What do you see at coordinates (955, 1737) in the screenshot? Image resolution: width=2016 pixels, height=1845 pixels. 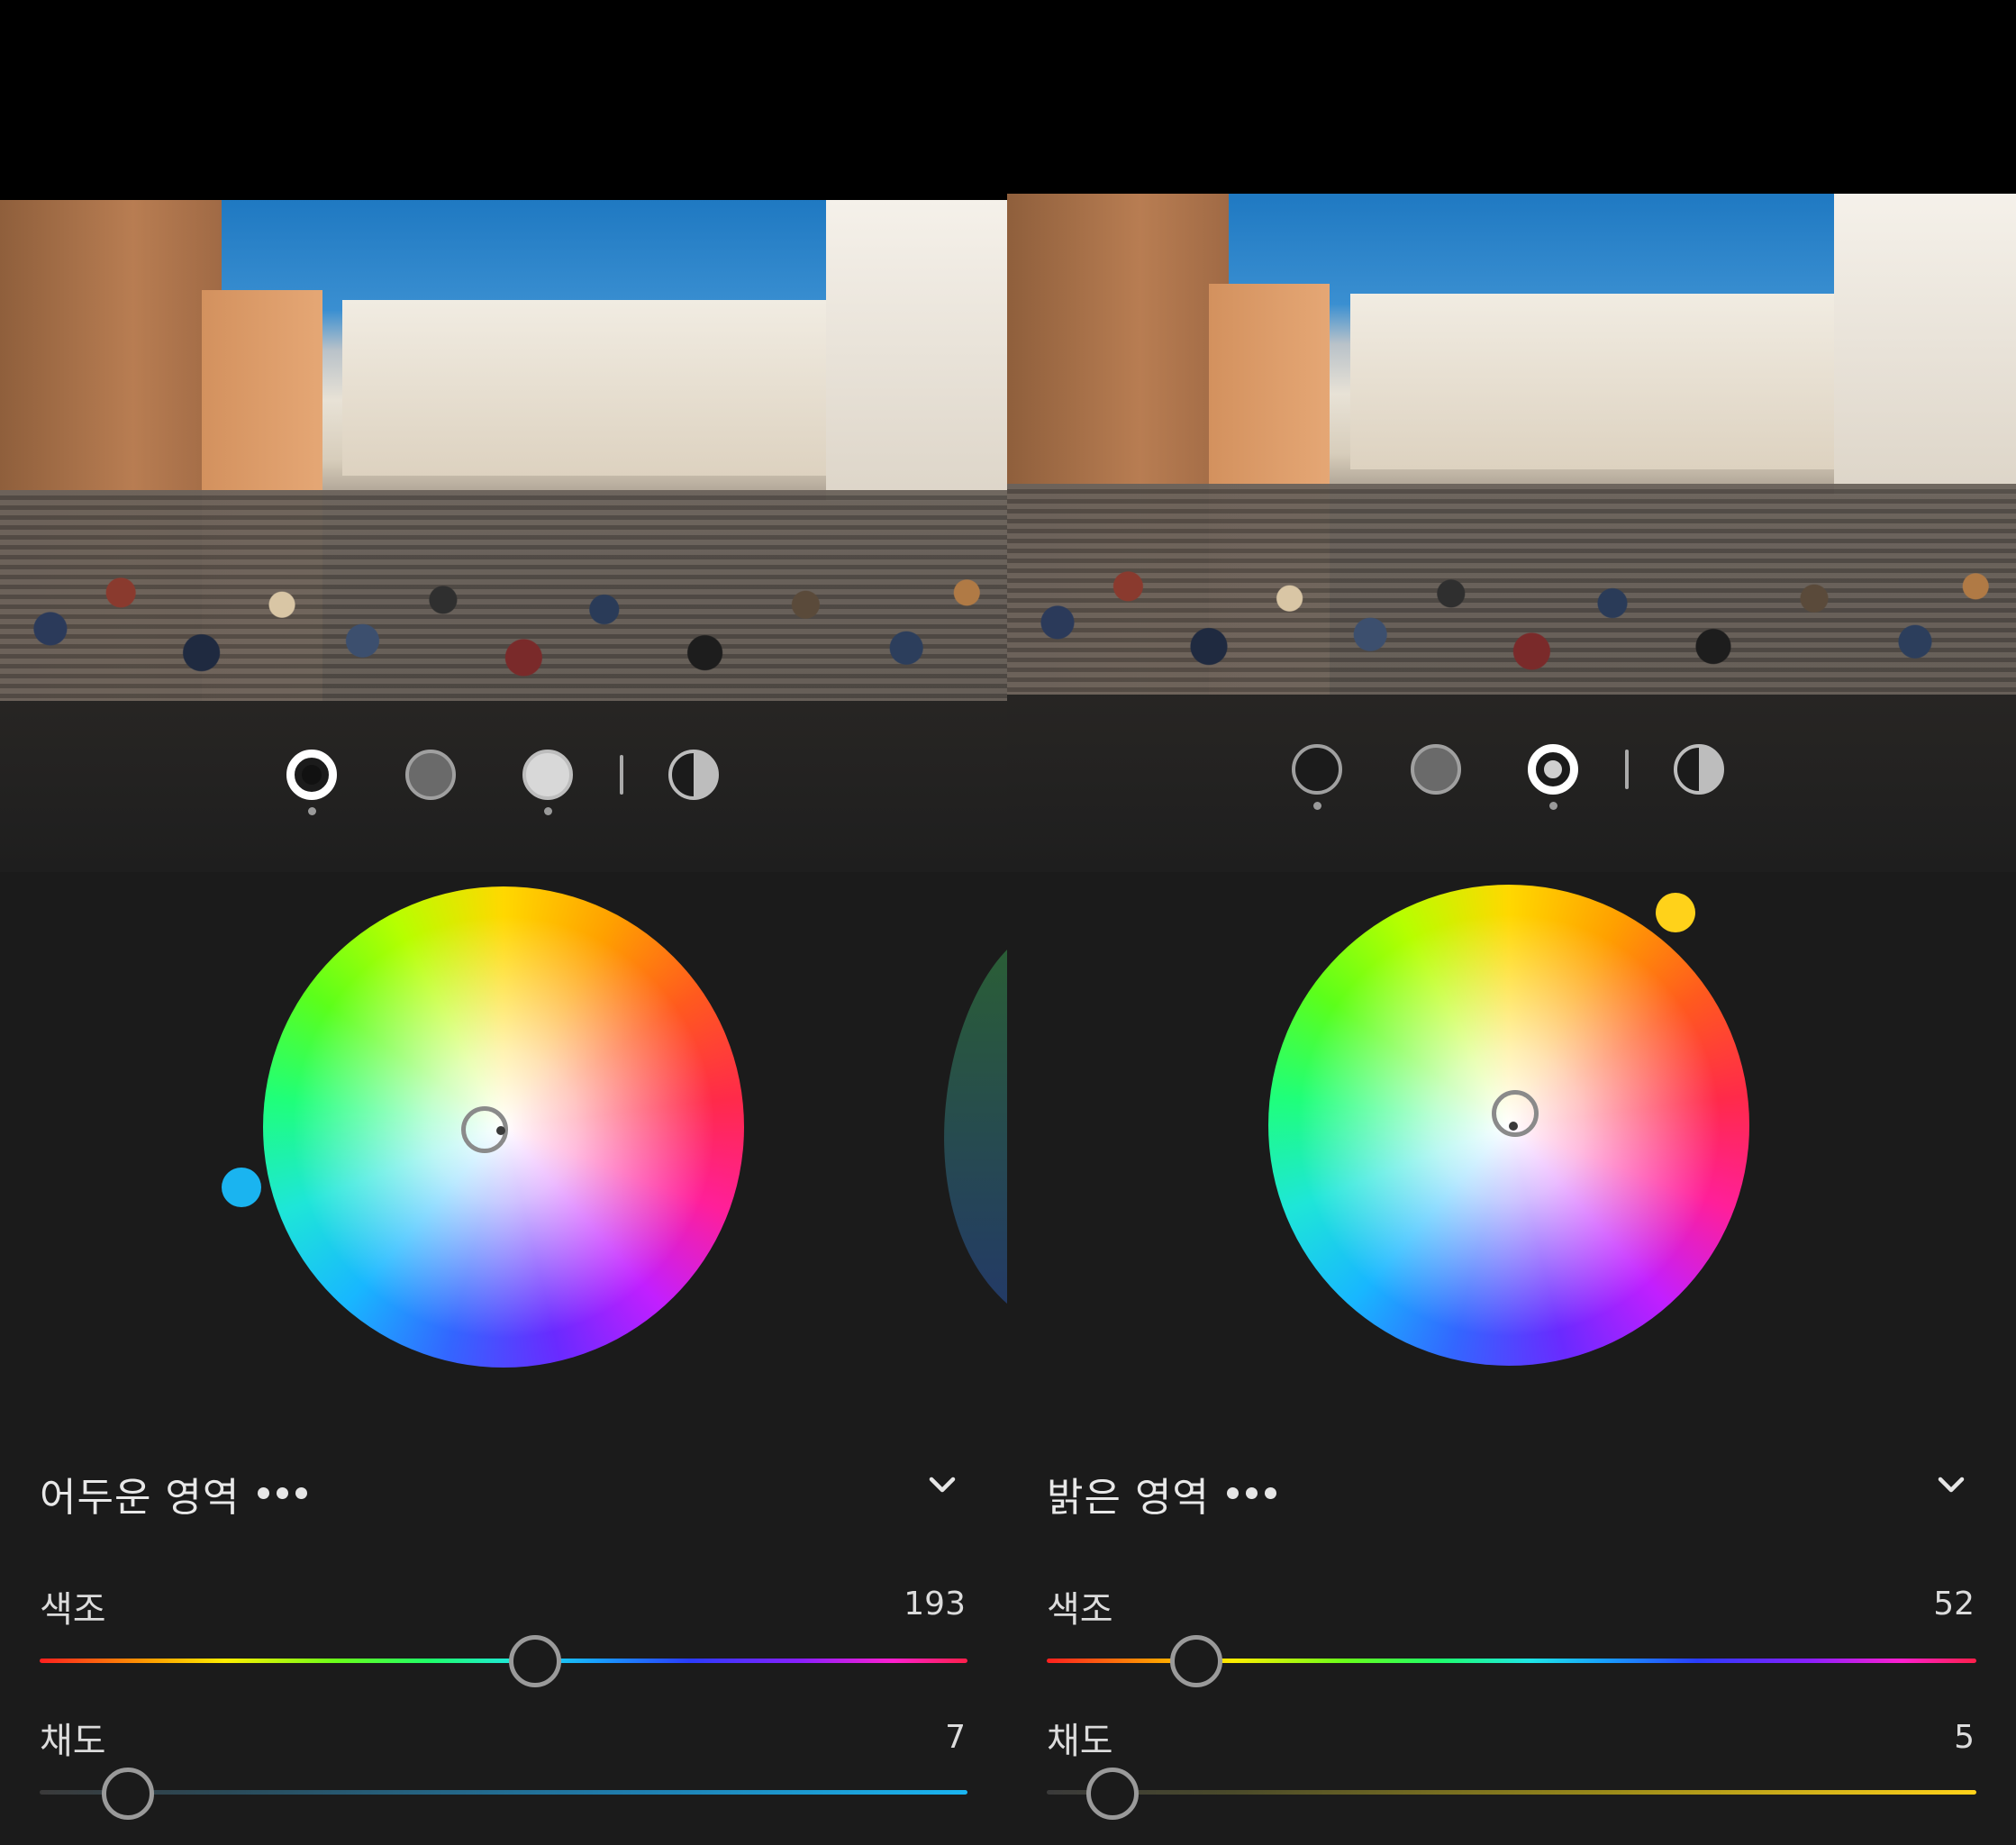 I see `saturation-value: 7` at bounding box center [955, 1737].